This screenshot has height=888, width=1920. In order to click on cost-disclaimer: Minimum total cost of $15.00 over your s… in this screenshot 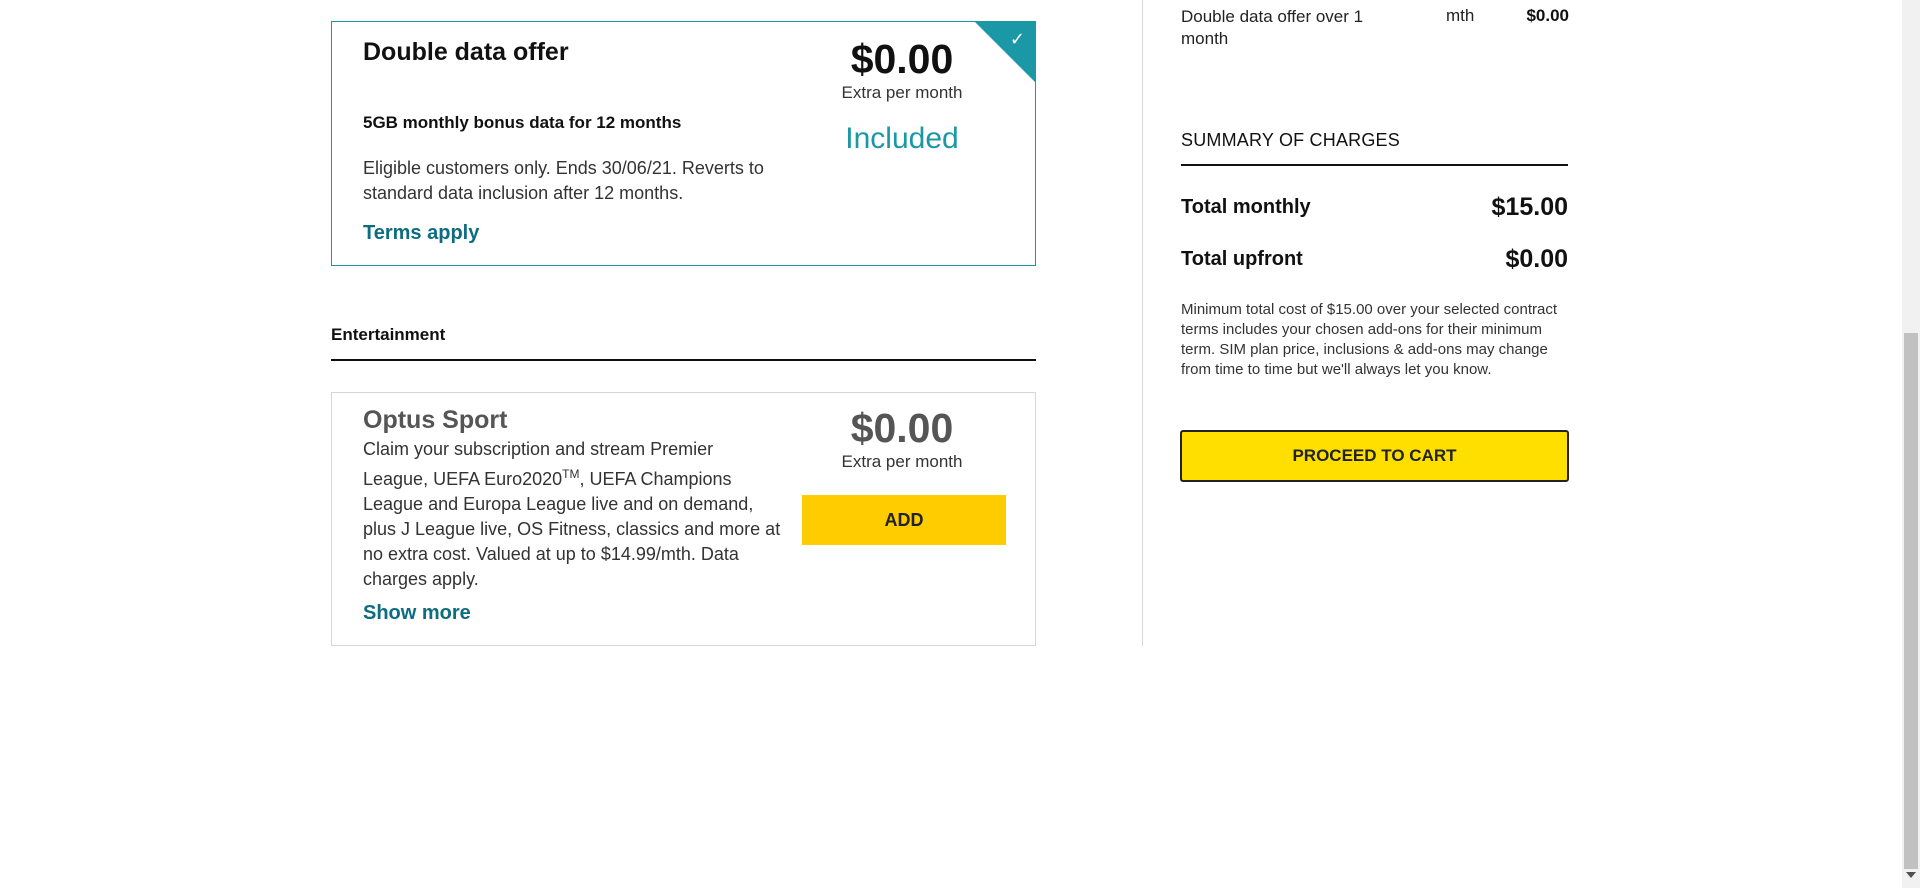, I will do `click(1369, 339)`.